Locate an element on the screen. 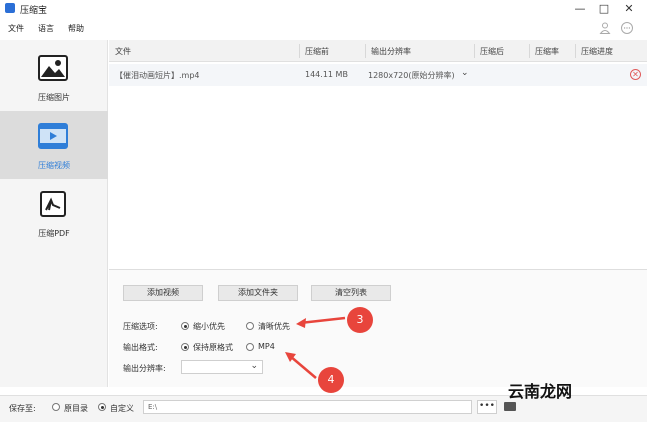 The width and height of the screenshot is (647, 422). sidebar: 压缩图片 压缩视频 压缩PDF is located at coordinates (54, 213).